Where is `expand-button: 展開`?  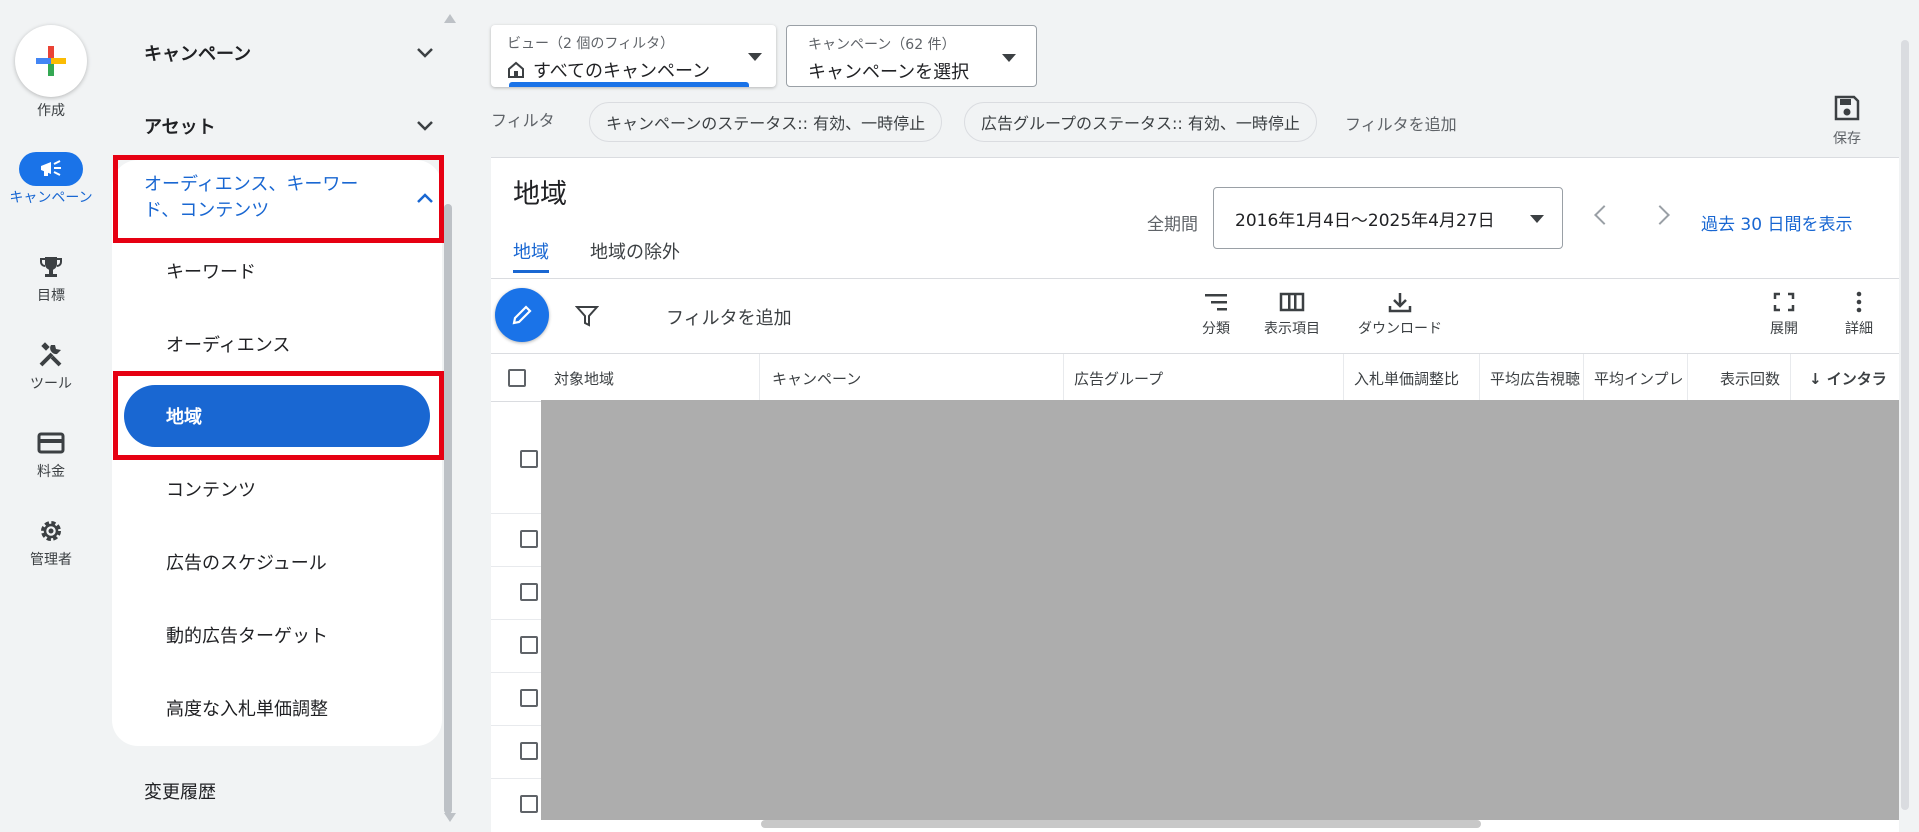 expand-button: 展開 is located at coordinates (1784, 314).